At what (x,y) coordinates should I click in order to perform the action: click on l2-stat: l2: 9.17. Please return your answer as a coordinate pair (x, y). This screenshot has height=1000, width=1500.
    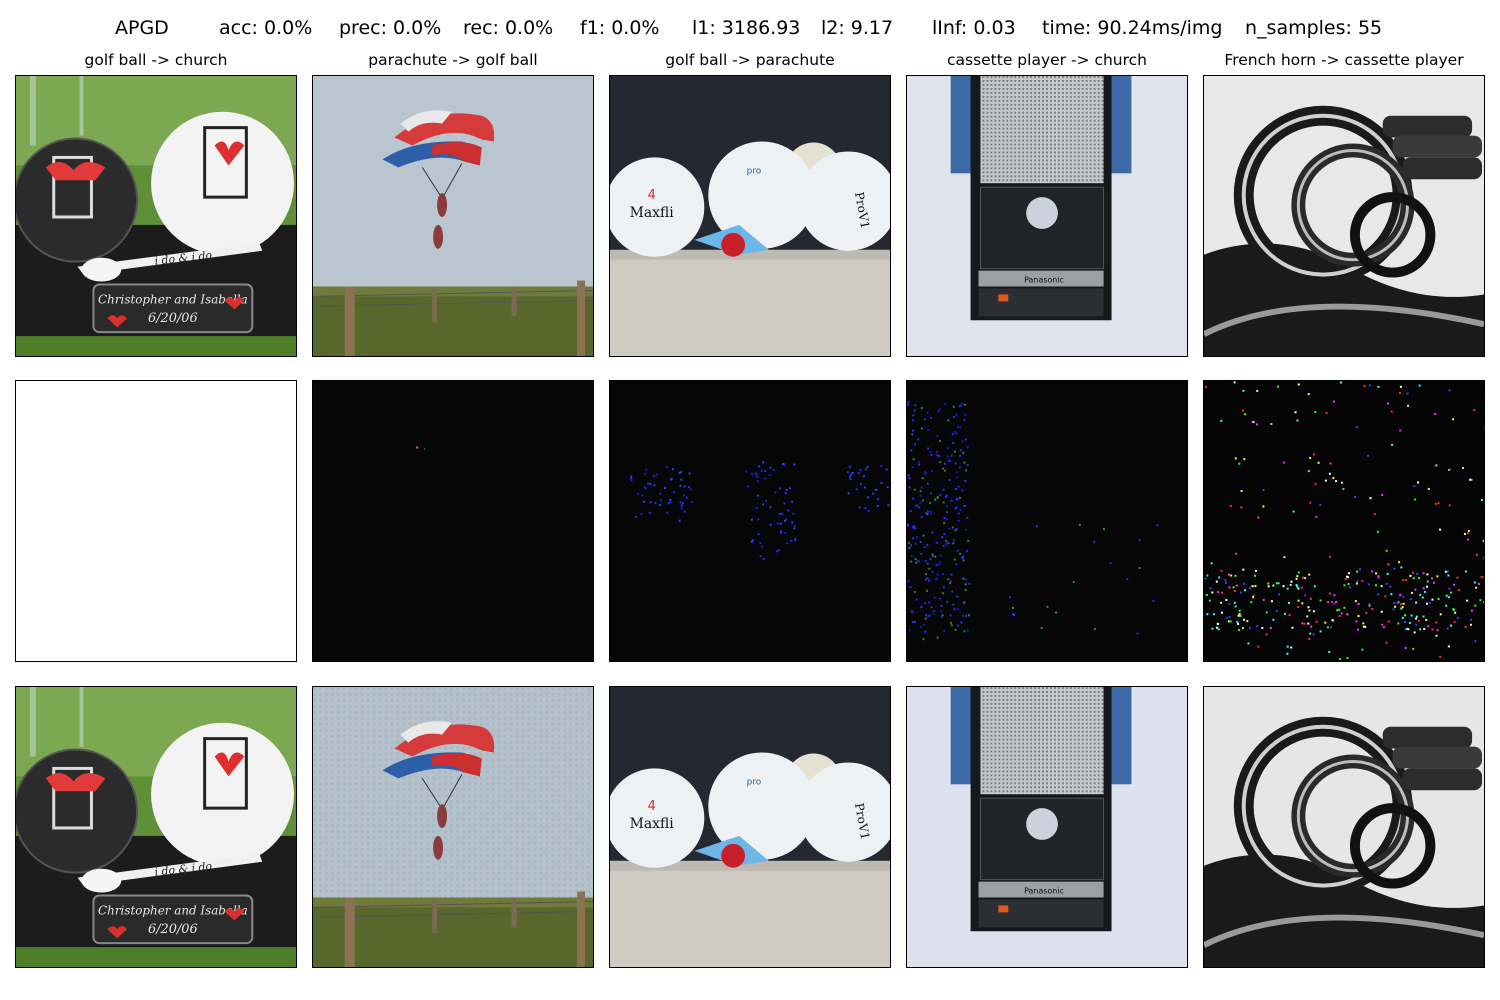
    Looking at the image, I should click on (857, 28).